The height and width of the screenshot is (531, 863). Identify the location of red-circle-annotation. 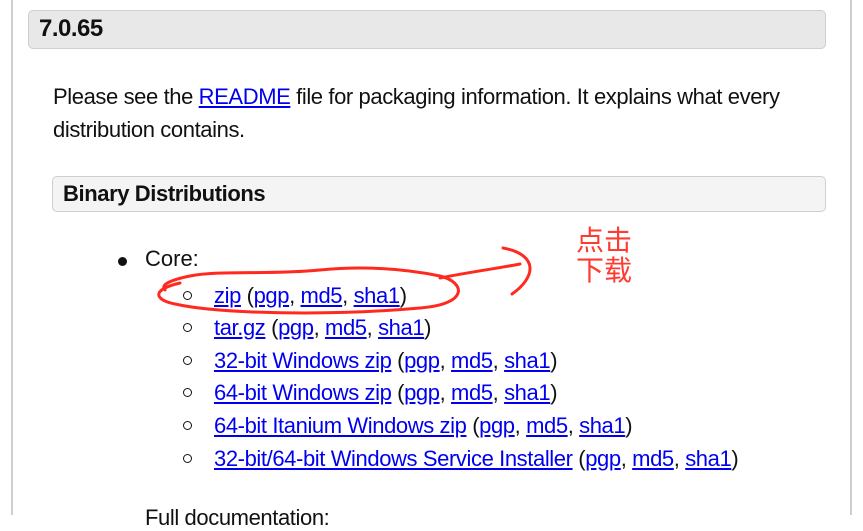
(344, 280).